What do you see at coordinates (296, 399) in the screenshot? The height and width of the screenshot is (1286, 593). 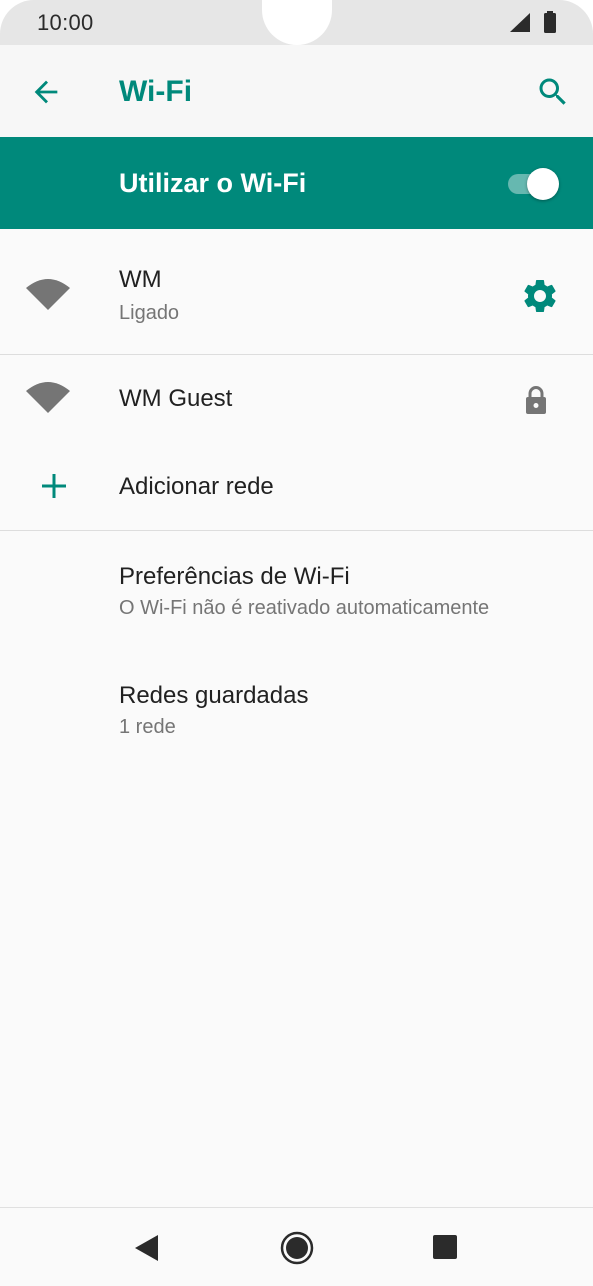 I see `network-item-wm-guest: WM Guest` at bounding box center [296, 399].